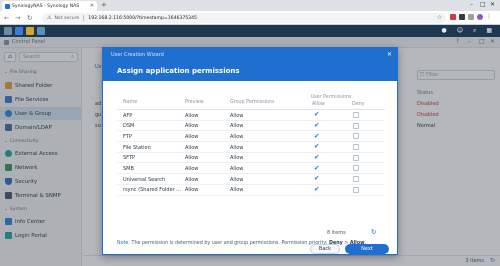  What do you see at coordinates (251, 169) in the screenshot?
I see `table-row: SMB Allow Allow ✔` at bounding box center [251, 169].